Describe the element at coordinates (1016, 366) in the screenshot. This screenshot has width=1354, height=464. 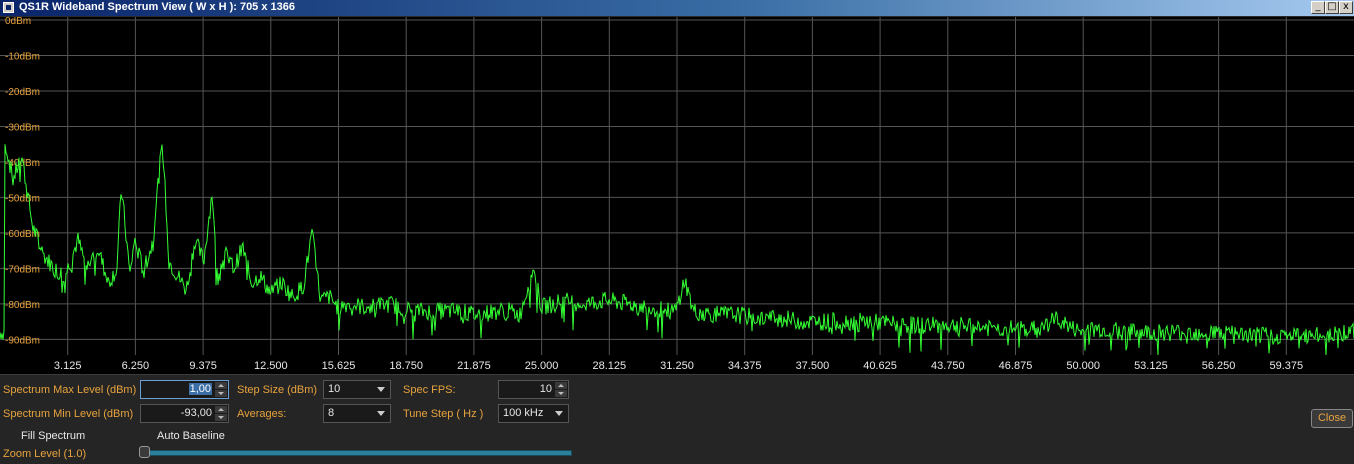
I see `x-tick-label: 46.875` at that location.